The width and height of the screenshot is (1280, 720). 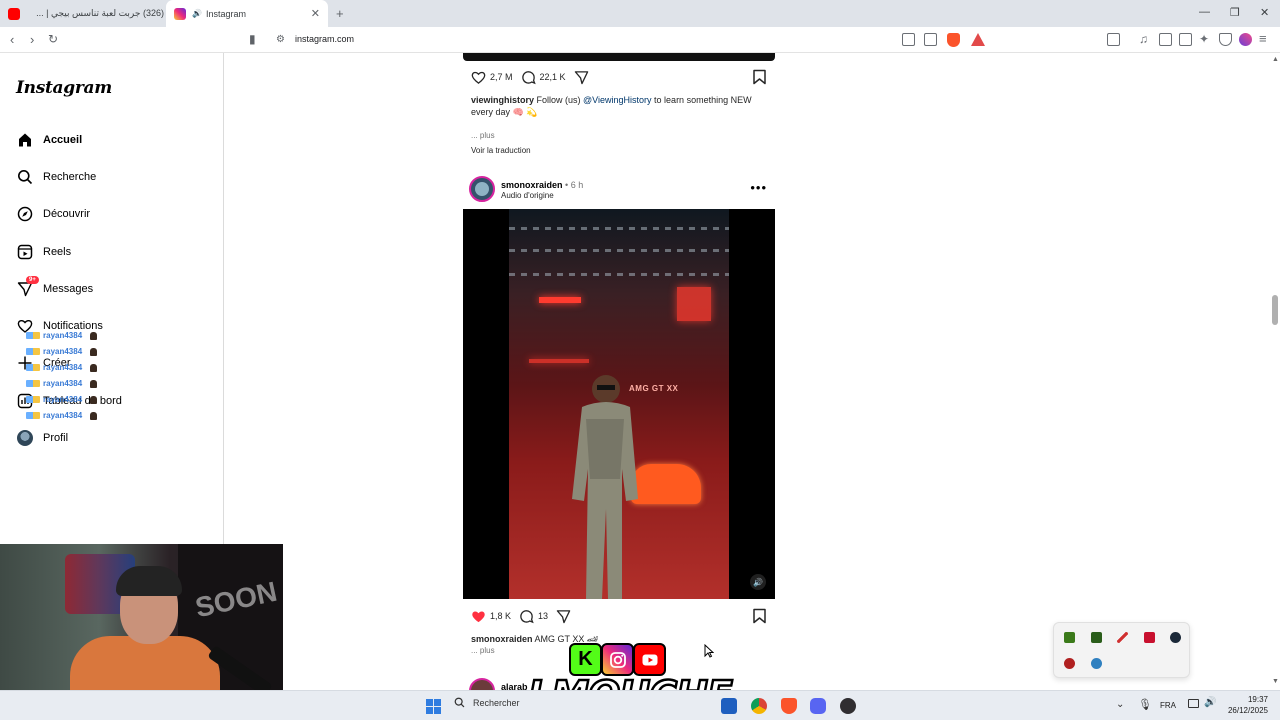 I want to click on share-icon, so click(x=930, y=39).